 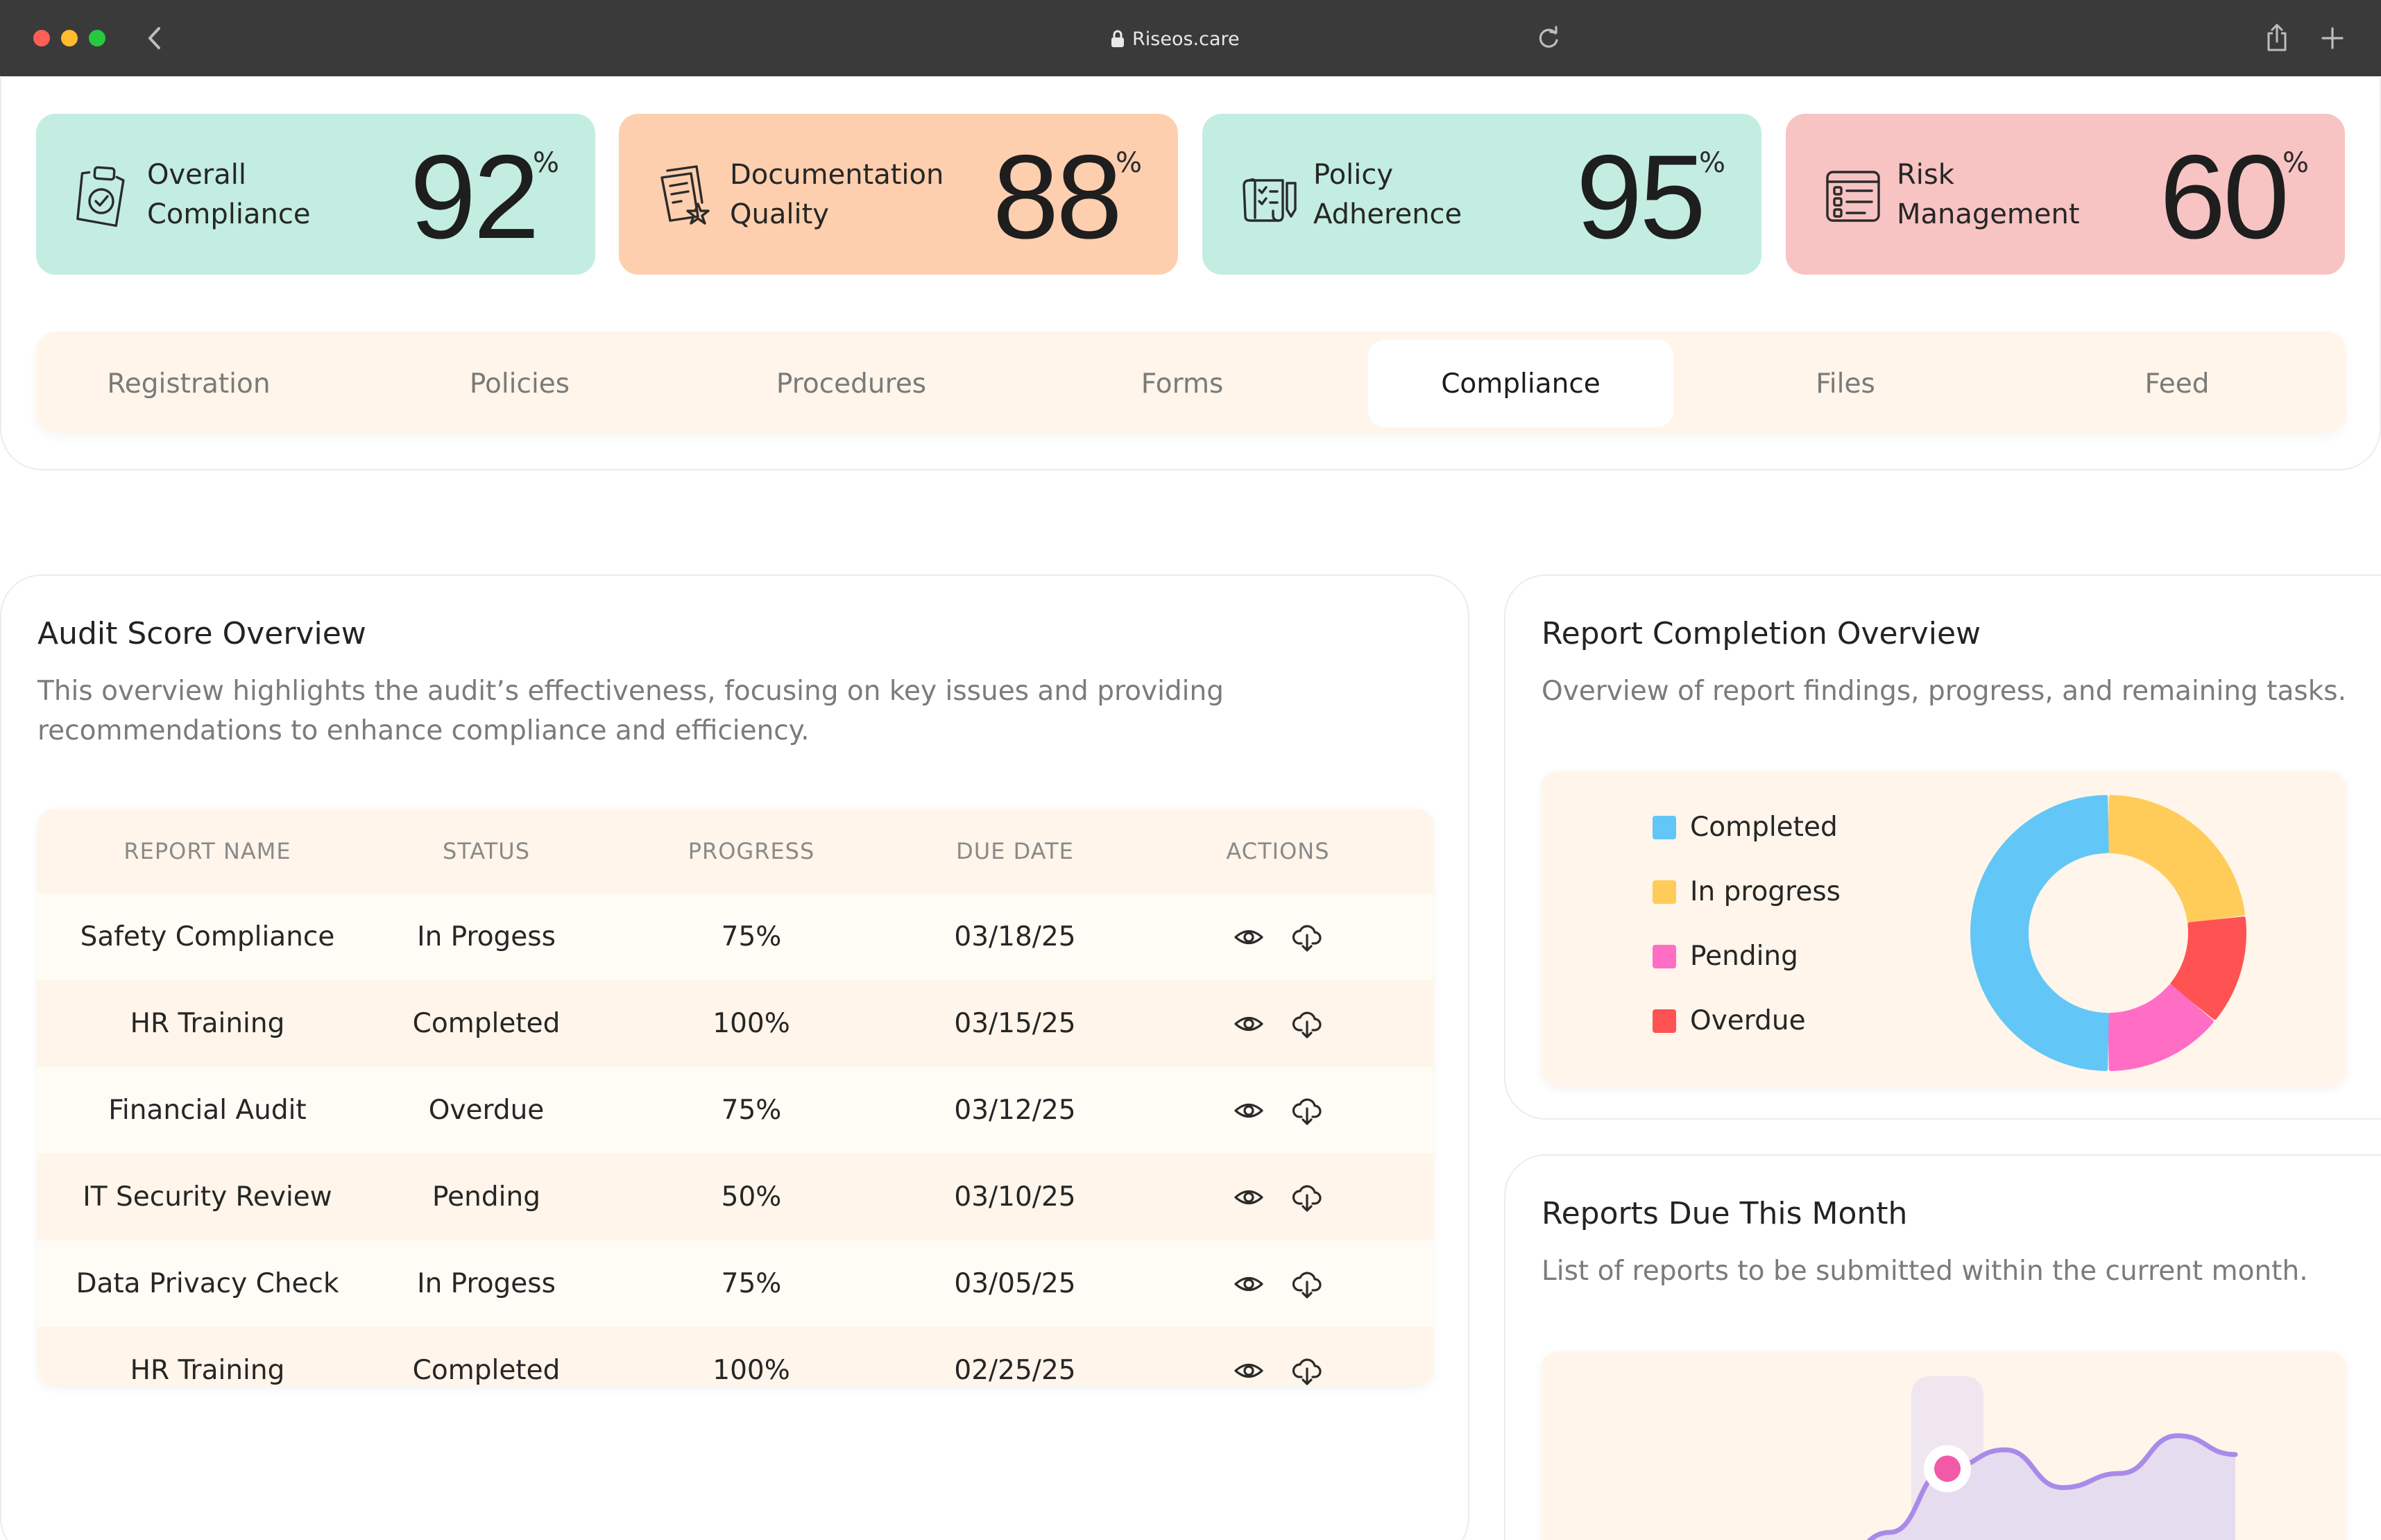 I want to click on tab-files: Files, so click(x=1845, y=383).